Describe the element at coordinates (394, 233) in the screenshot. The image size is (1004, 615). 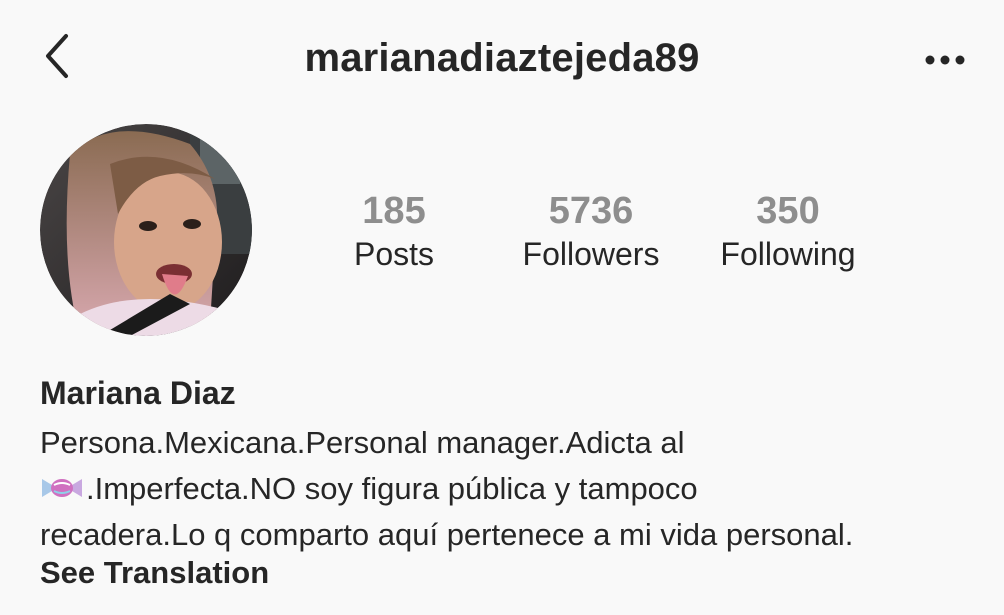
I see `posts-stat: 185 Posts` at that location.